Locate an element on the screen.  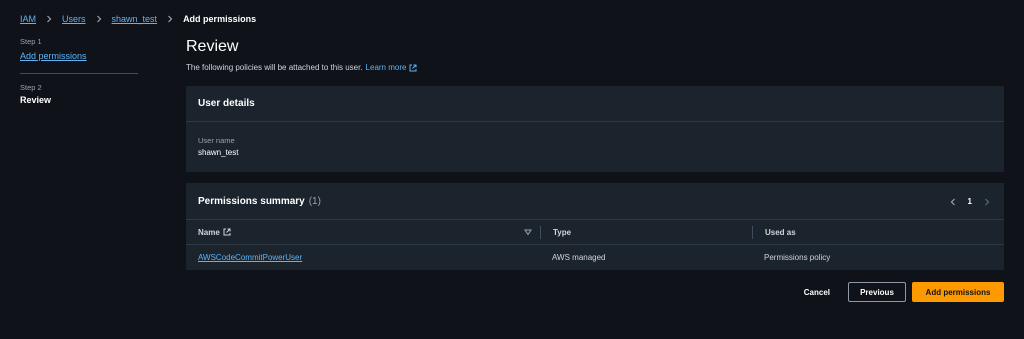
policy-type-cell: AWS managed is located at coordinates (579, 257).